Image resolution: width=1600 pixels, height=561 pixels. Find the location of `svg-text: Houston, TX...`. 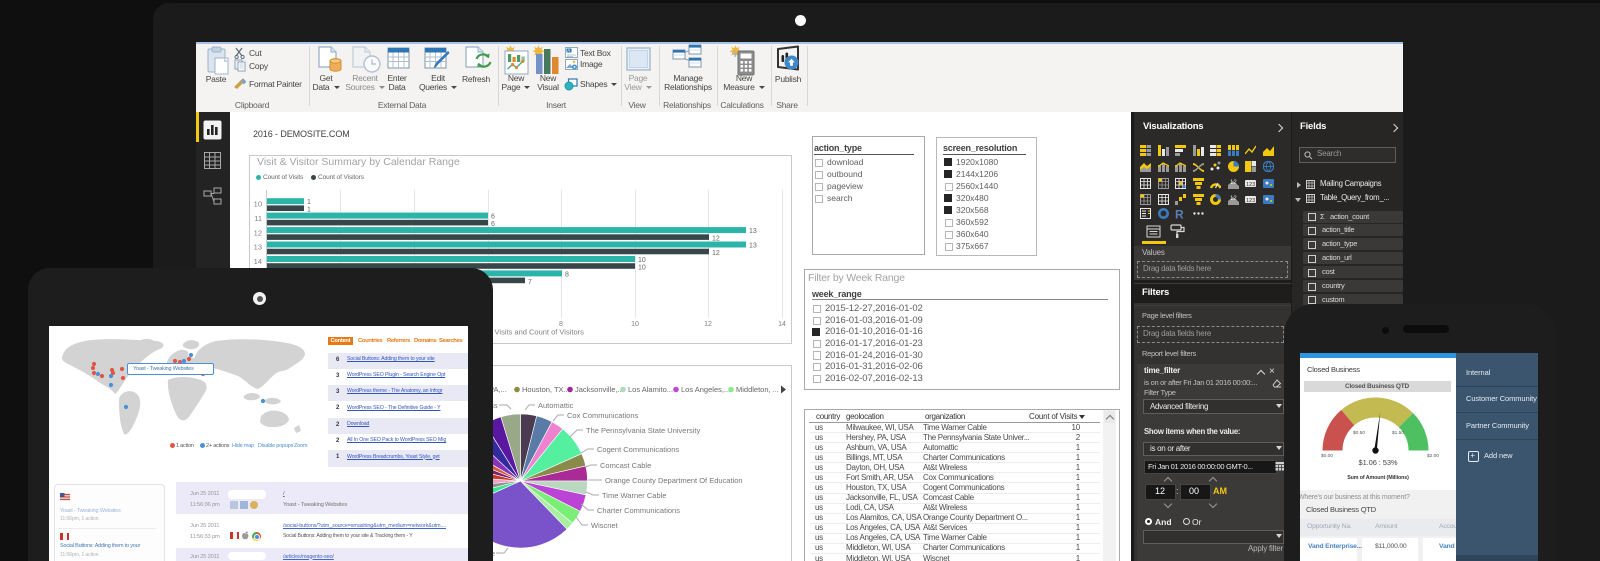

svg-text: Houston, TX... is located at coordinates (546, 389).